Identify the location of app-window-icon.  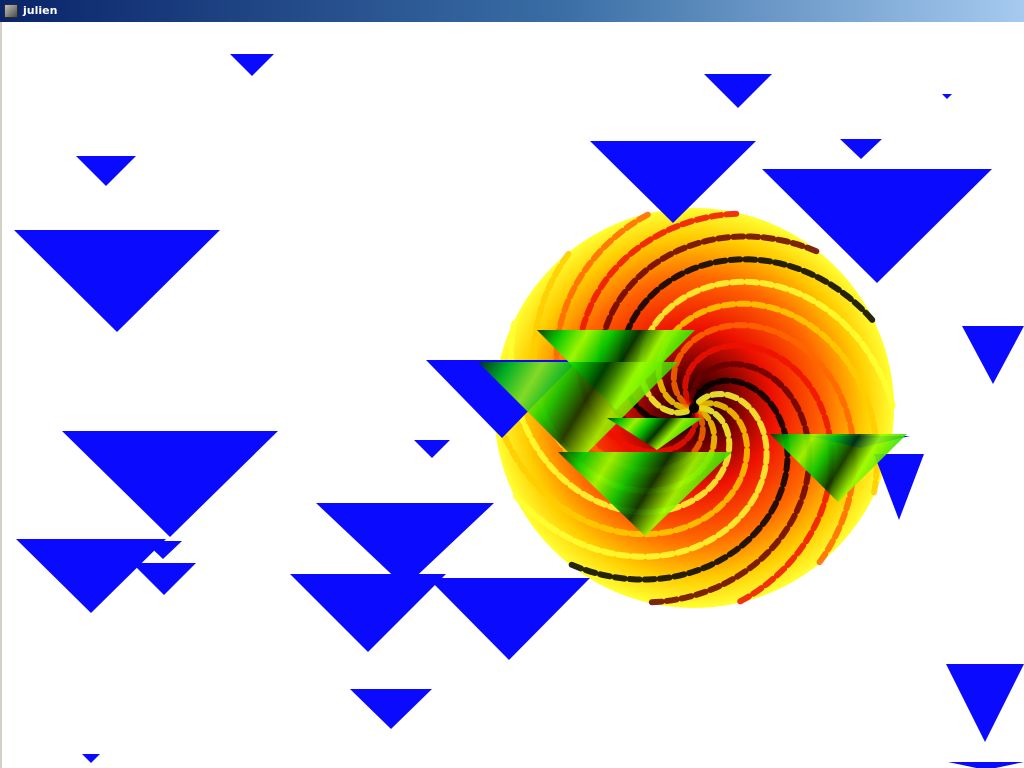
(11, 11).